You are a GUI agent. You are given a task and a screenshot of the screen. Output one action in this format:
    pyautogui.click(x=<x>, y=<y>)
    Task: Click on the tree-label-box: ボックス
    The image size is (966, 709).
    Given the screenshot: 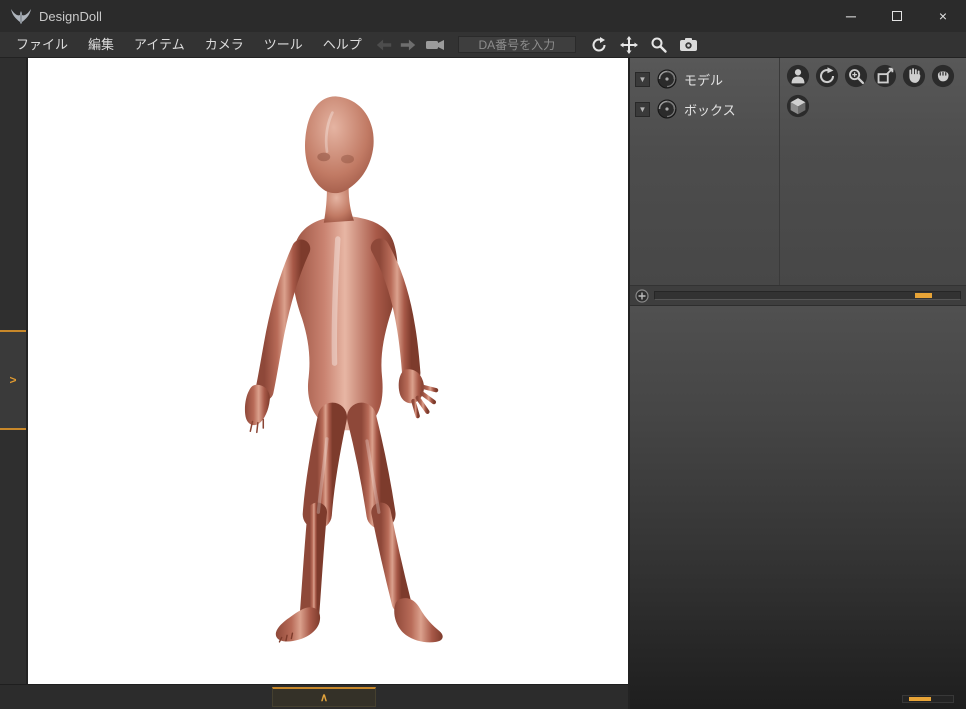 What is the action you would take?
    pyautogui.click(x=710, y=110)
    